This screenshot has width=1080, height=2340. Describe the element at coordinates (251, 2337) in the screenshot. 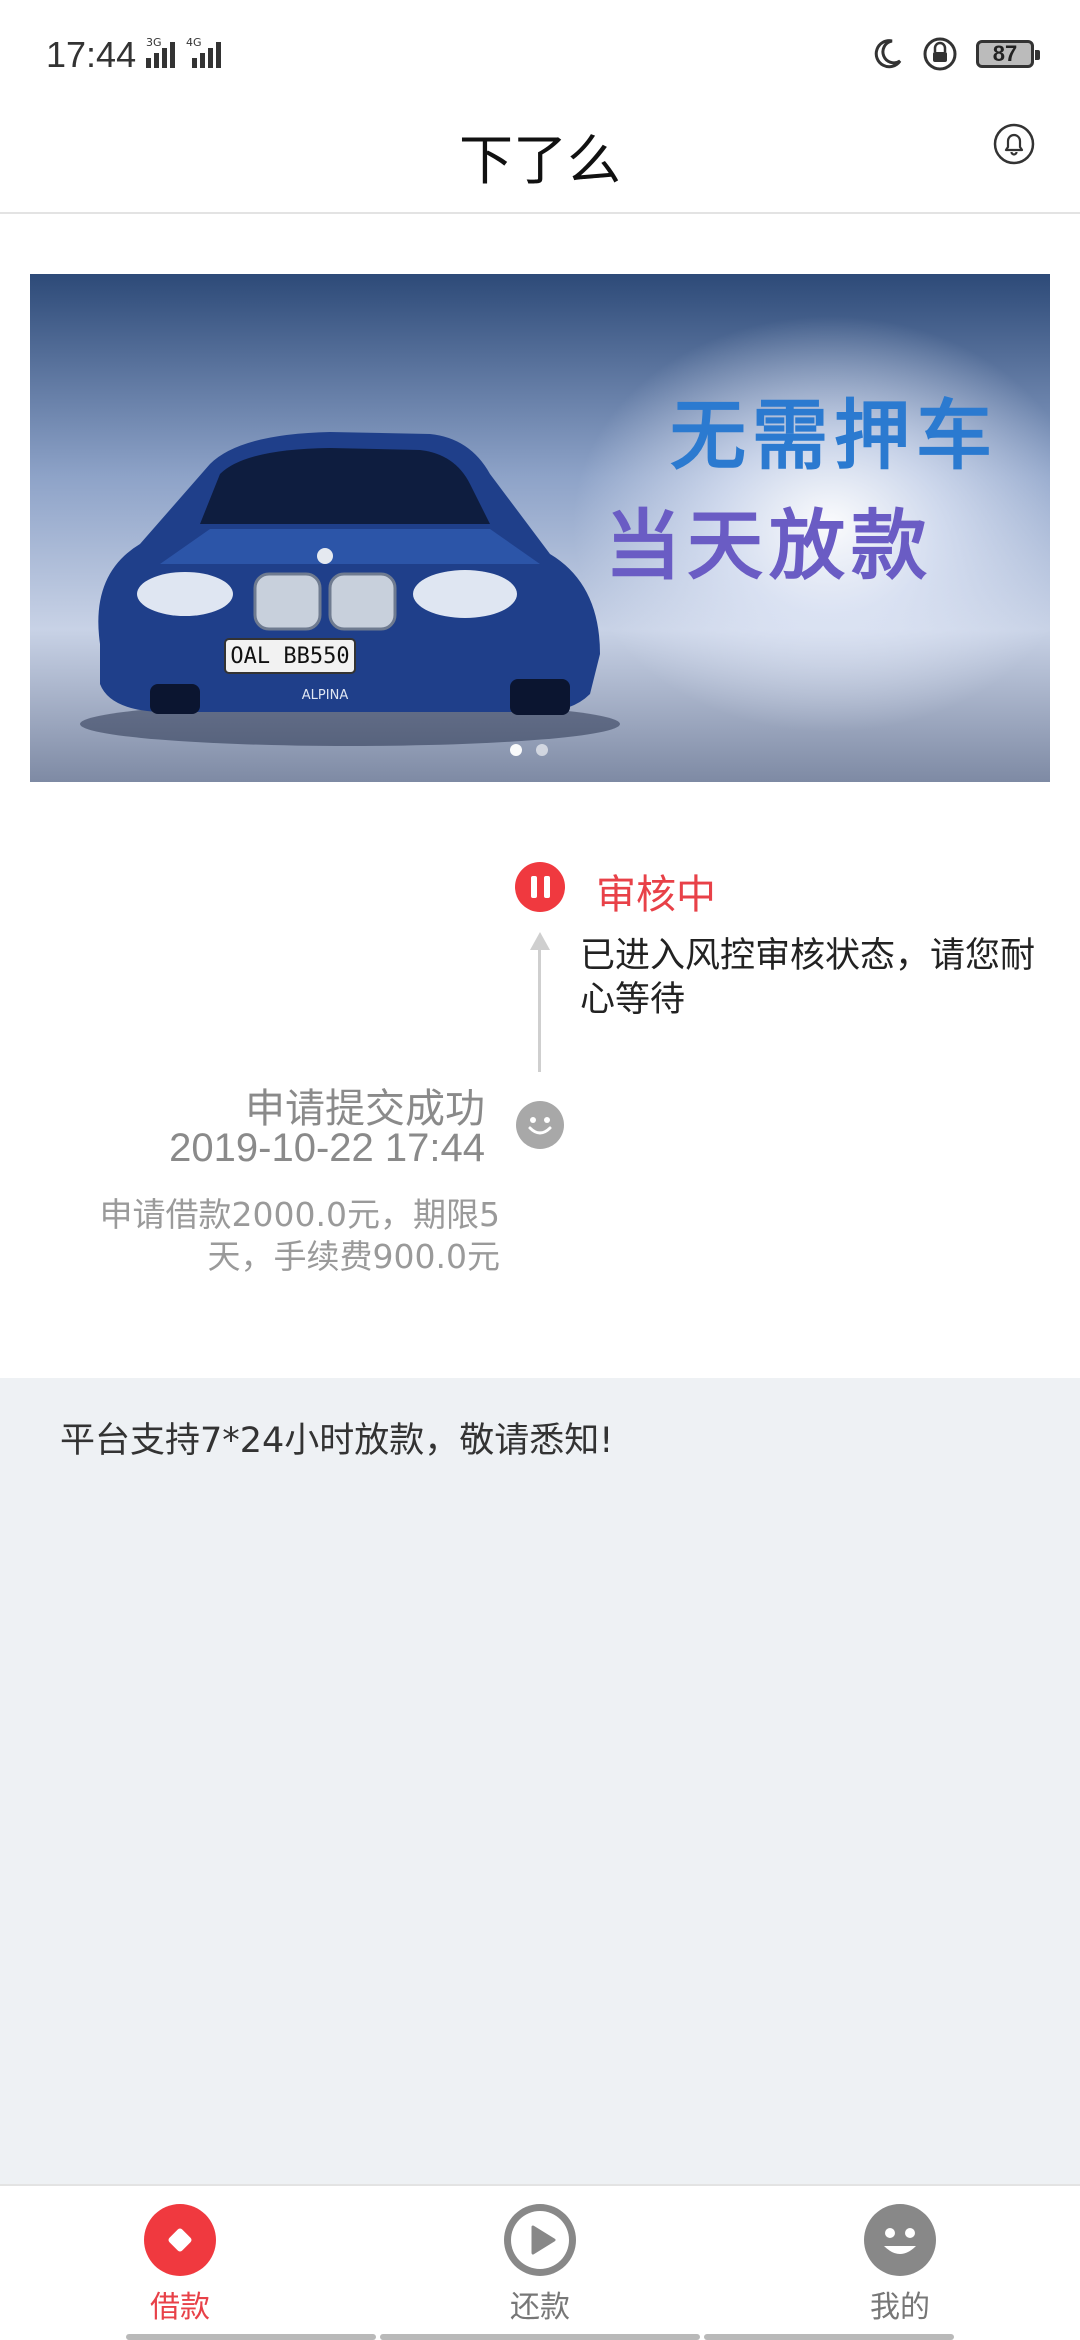

I see `home-indicator-left` at that location.